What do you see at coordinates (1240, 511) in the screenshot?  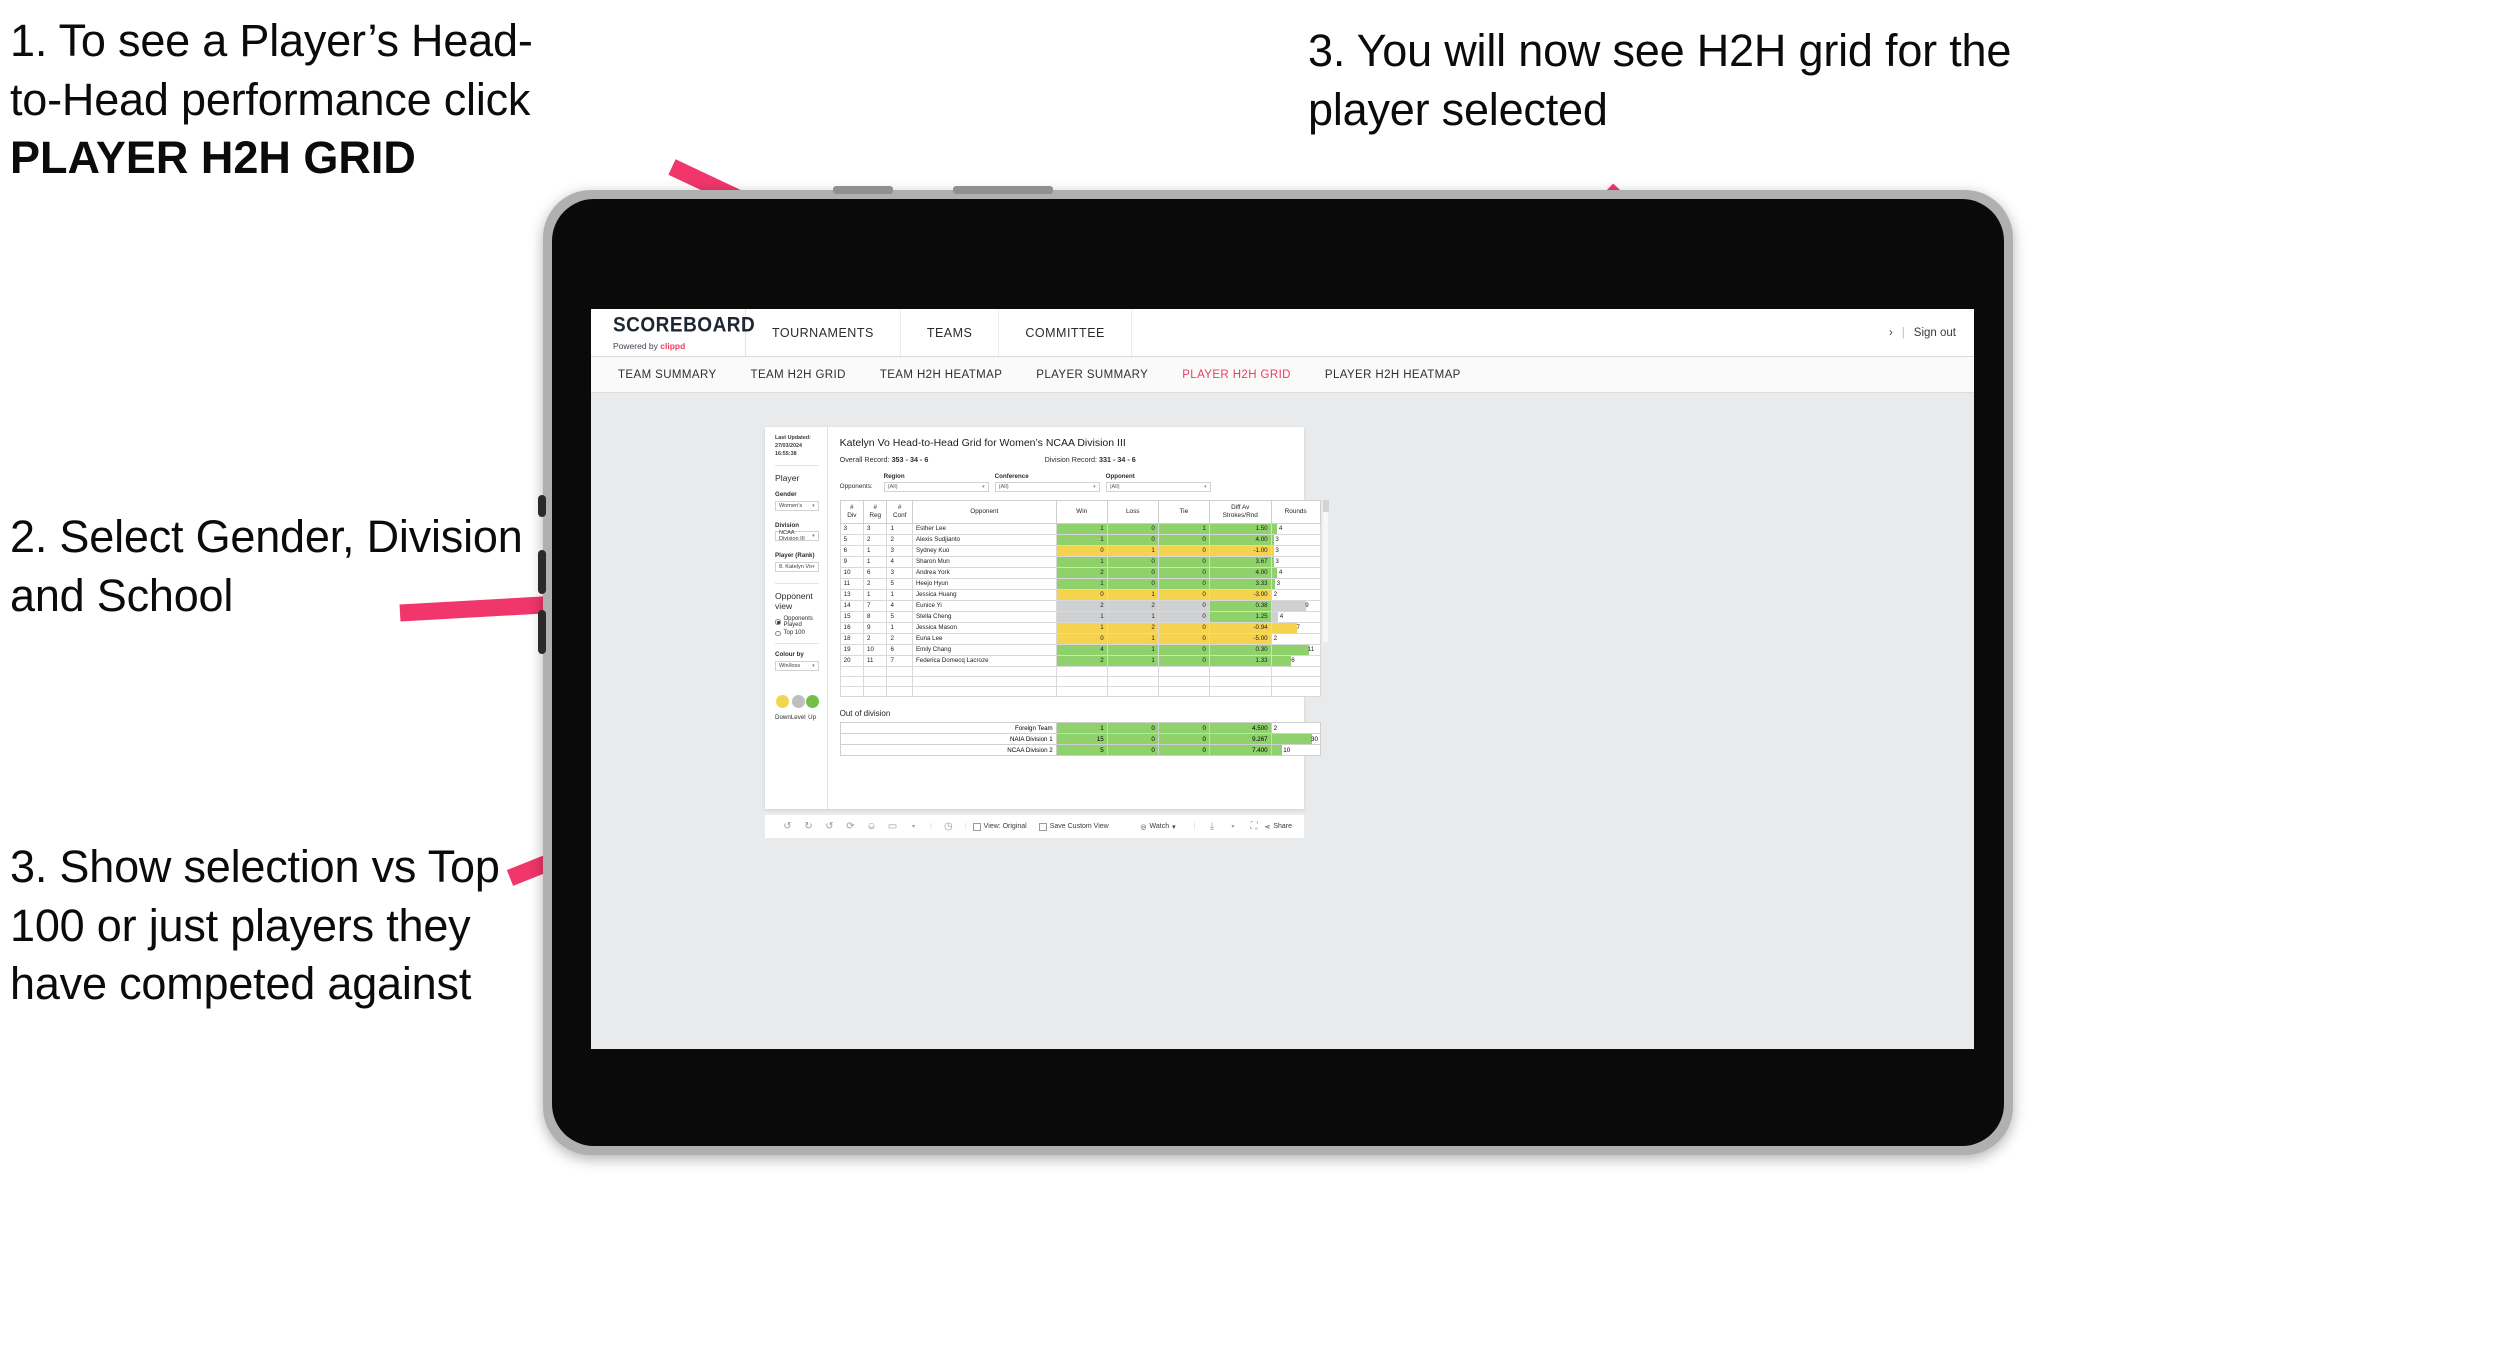 I see `h2h-col-header-7: Diff Av Strokes/Rnd` at bounding box center [1240, 511].